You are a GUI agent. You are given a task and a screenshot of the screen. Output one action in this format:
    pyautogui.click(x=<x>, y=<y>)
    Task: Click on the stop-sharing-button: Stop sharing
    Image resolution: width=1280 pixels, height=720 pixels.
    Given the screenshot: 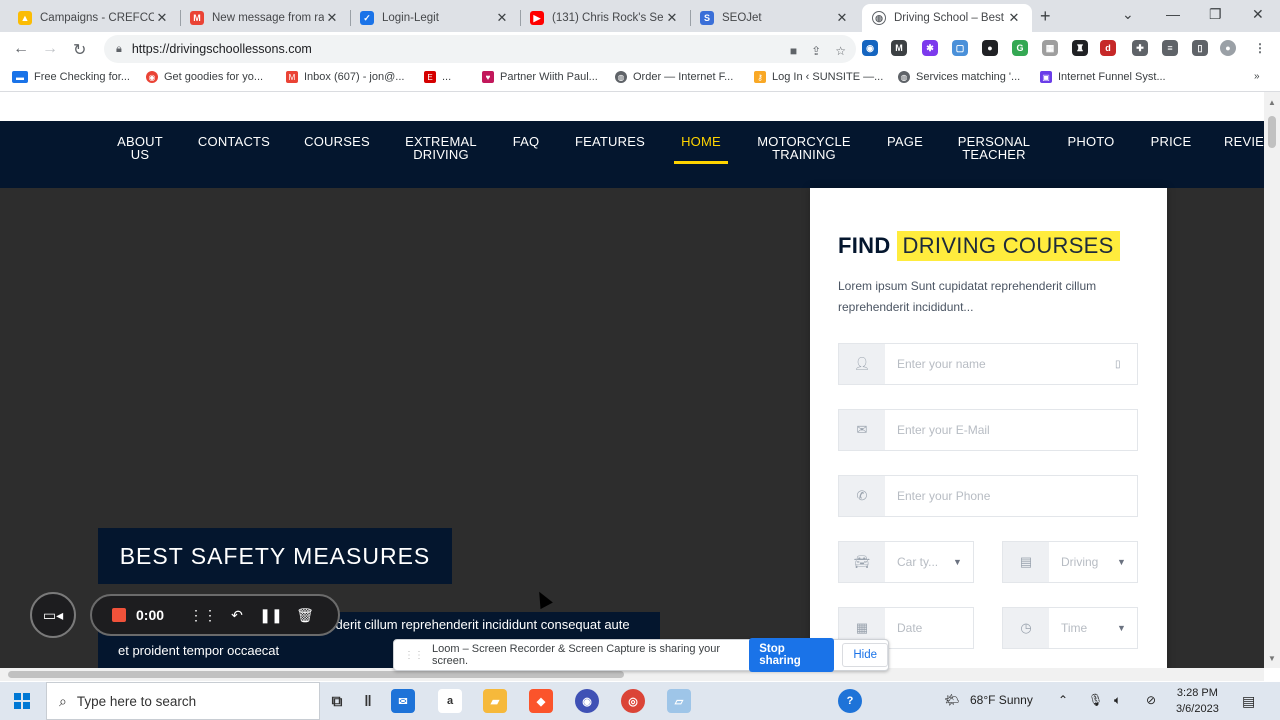 What is the action you would take?
    pyautogui.click(x=792, y=655)
    